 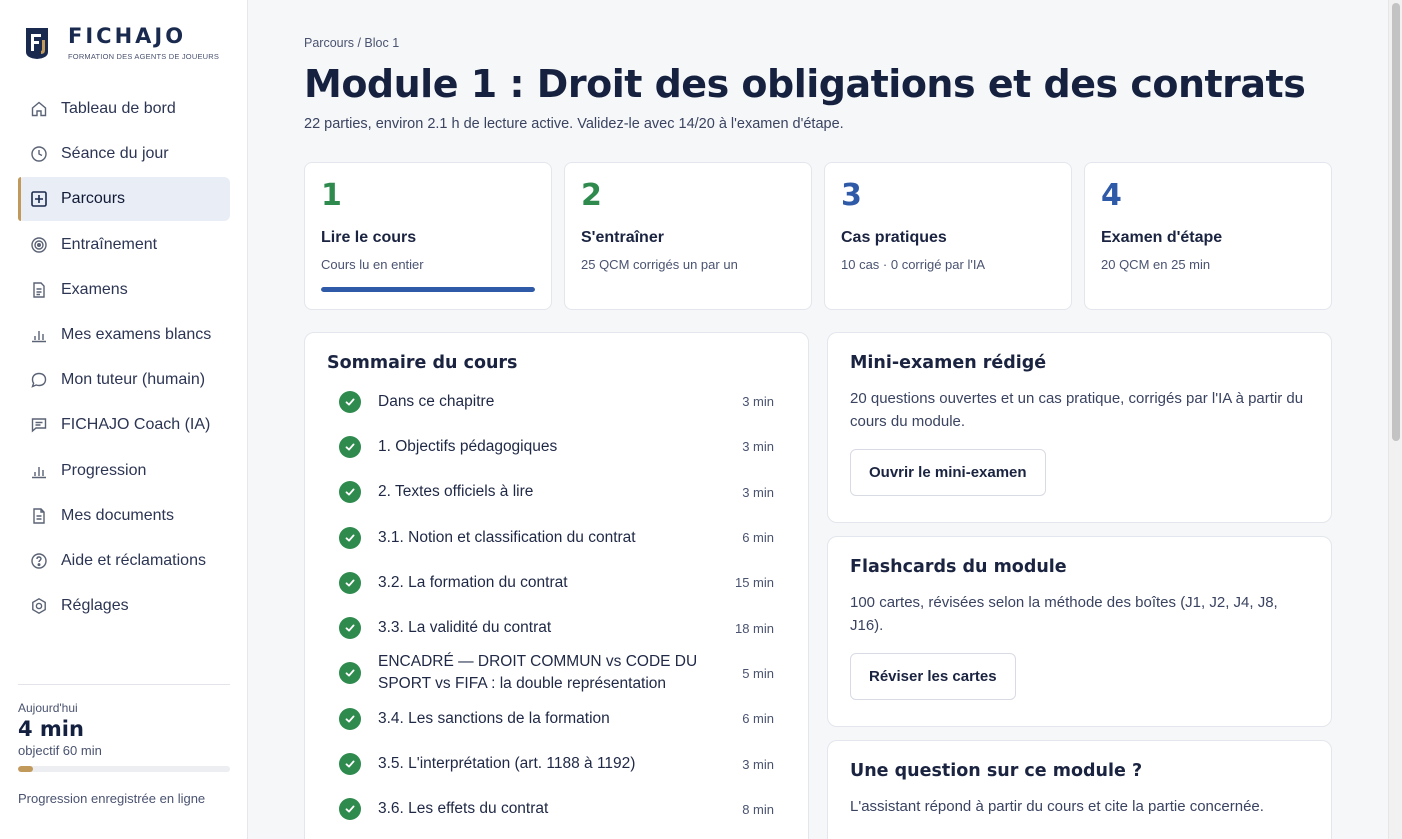 What do you see at coordinates (133, 380) in the screenshot?
I see `sidebar-item-label: Mon tuteur (humain)` at bounding box center [133, 380].